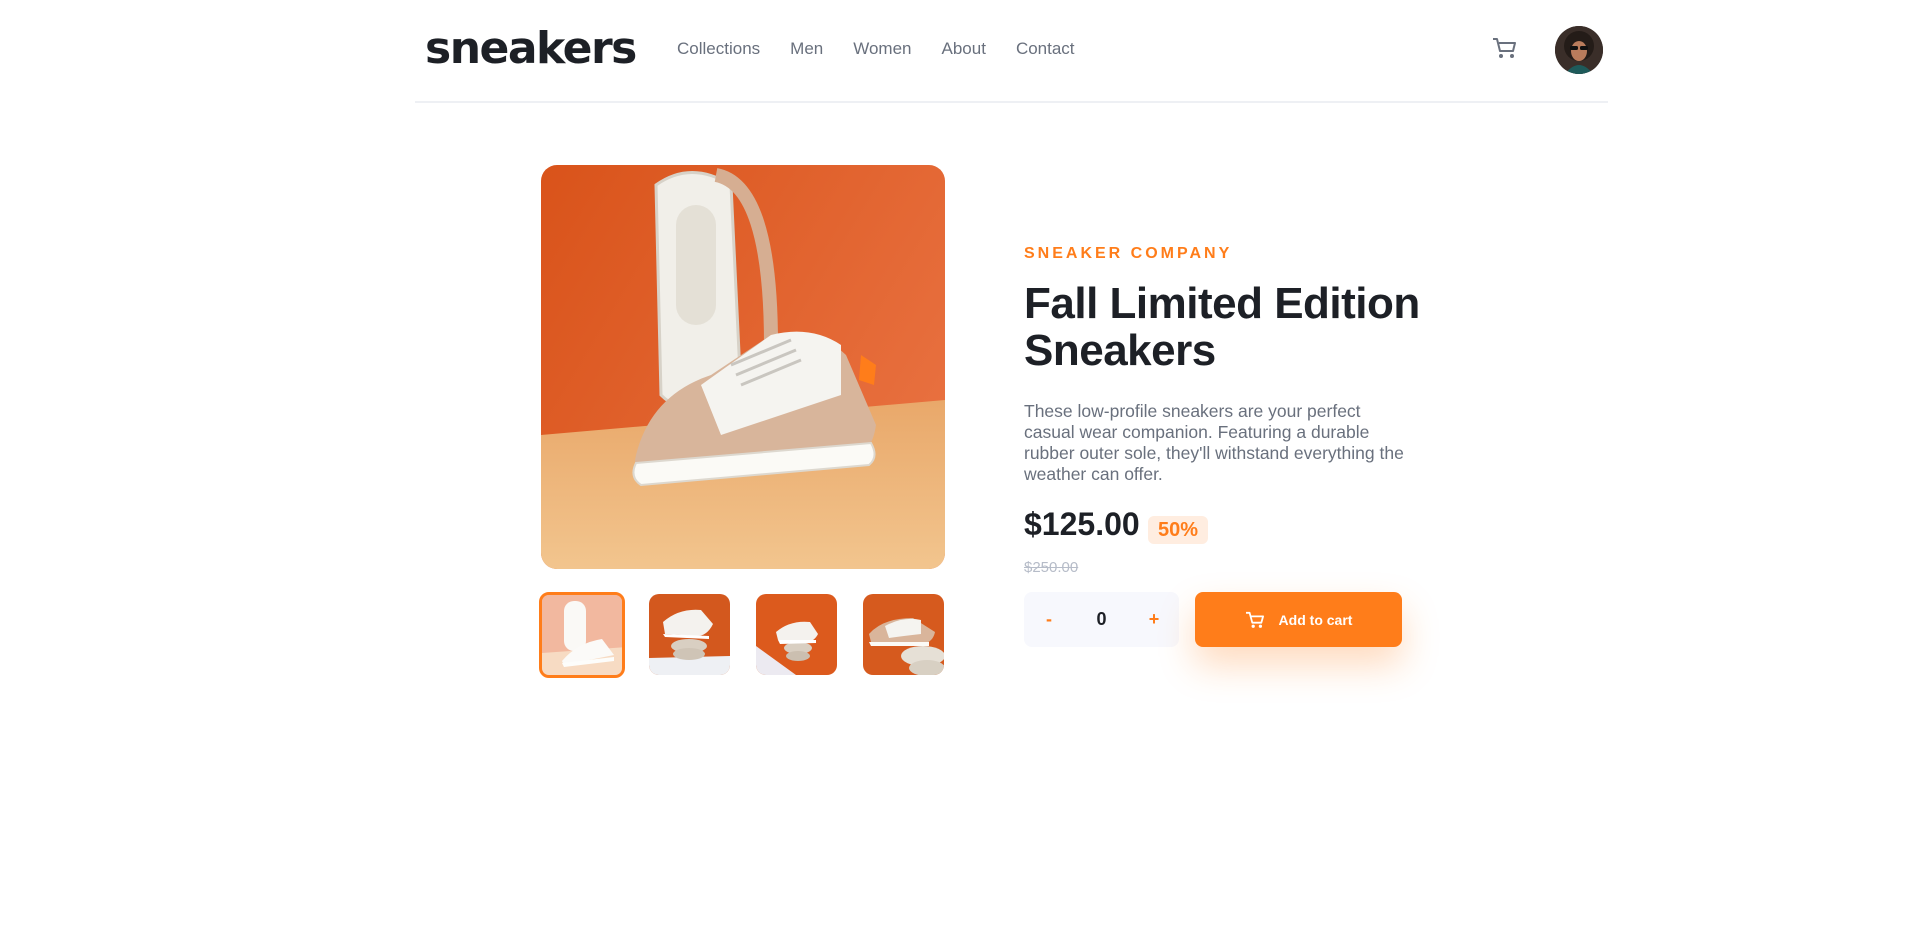  Describe the element at coordinates (882, 49) in the screenshot. I see `nav-women: Women` at that location.